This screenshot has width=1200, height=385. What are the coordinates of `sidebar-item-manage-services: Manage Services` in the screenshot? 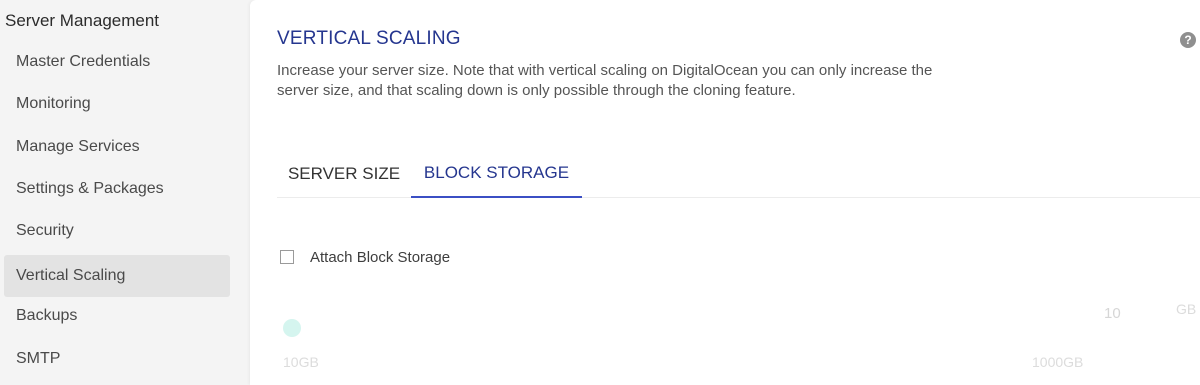 It's located at (117, 147).